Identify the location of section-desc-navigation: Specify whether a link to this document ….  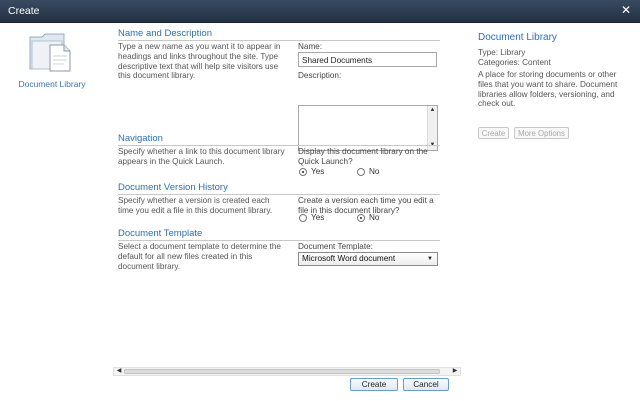
(201, 156).